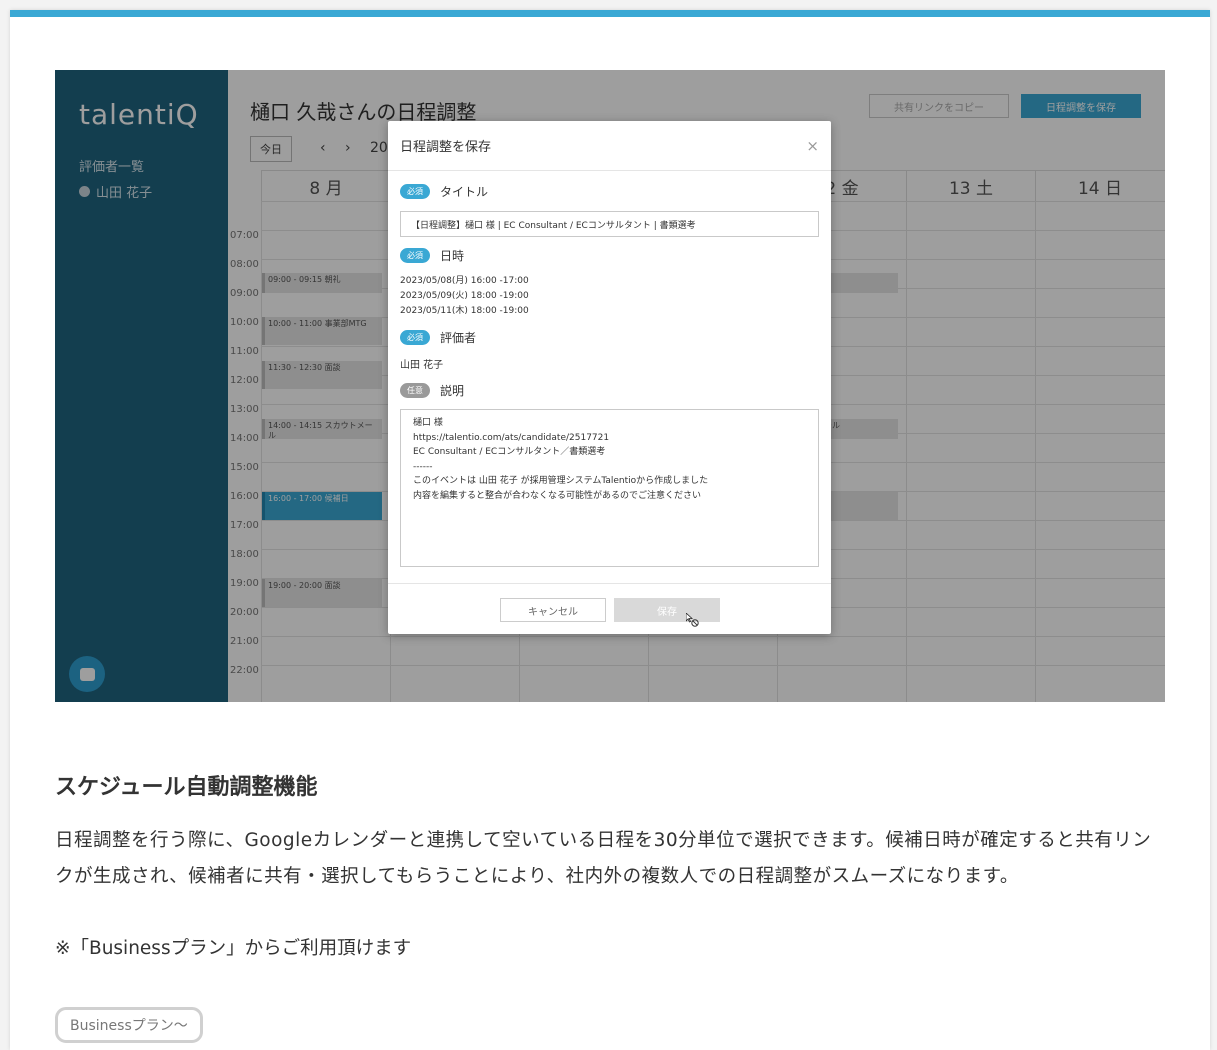  Describe the element at coordinates (129, 1025) in the screenshot. I see `plan-tag: Businessプラン〜` at that location.